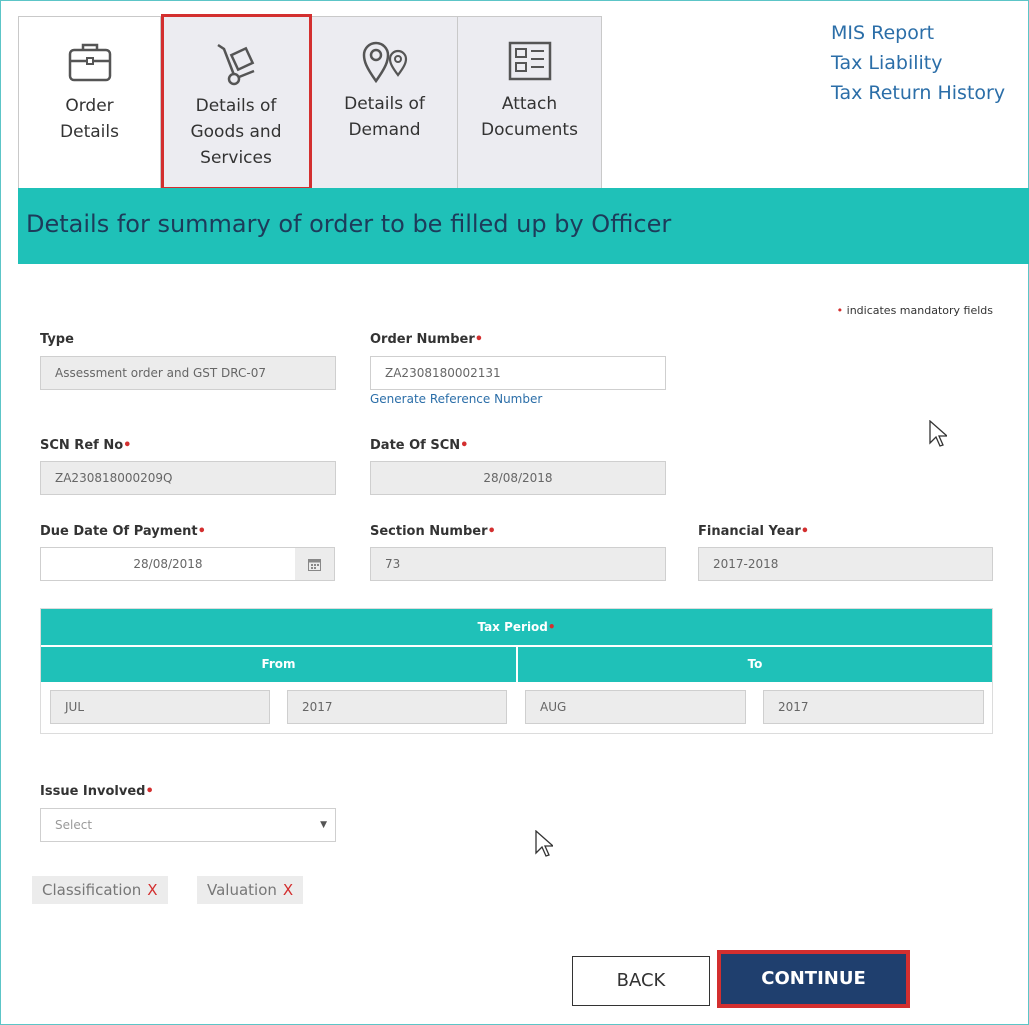 The width and height of the screenshot is (1029, 1025). I want to click on scn-ref-label: SCN Ref No•, so click(85, 445).